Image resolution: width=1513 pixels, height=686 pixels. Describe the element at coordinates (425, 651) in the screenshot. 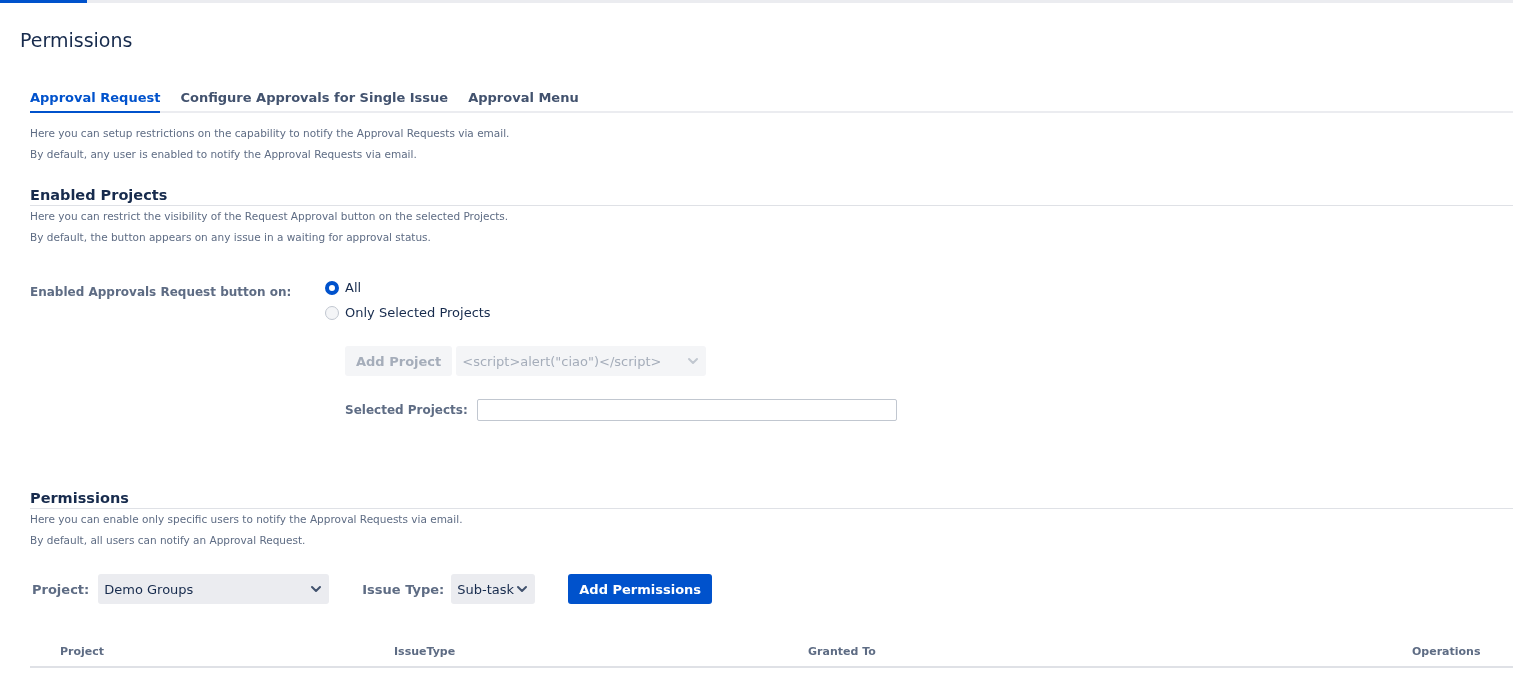

I see `column-header: IssueType` at that location.